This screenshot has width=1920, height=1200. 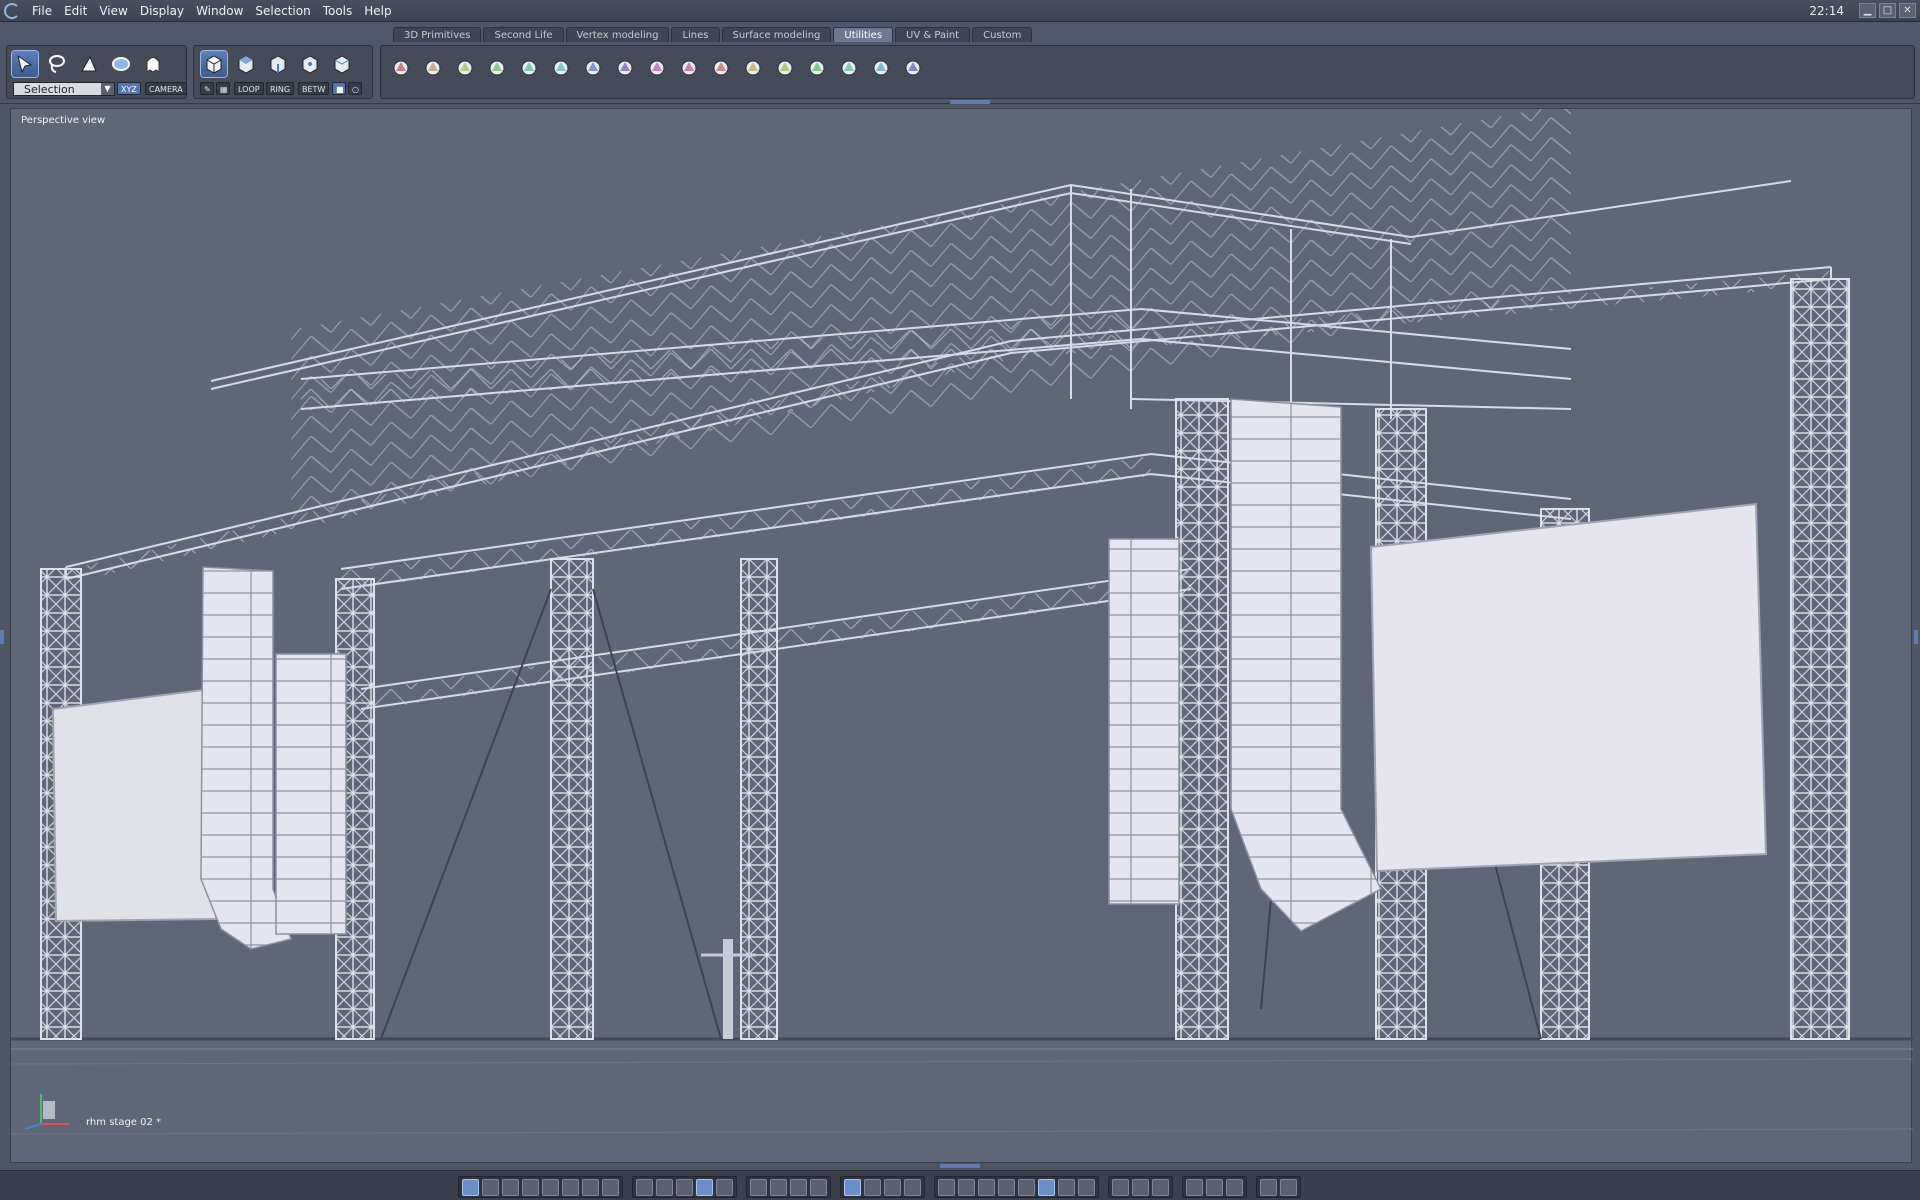 What do you see at coordinates (776, 34) in the screenshot?
I see `tab-surface-modeling: Surface modeling` at bounding box center [776, 34].